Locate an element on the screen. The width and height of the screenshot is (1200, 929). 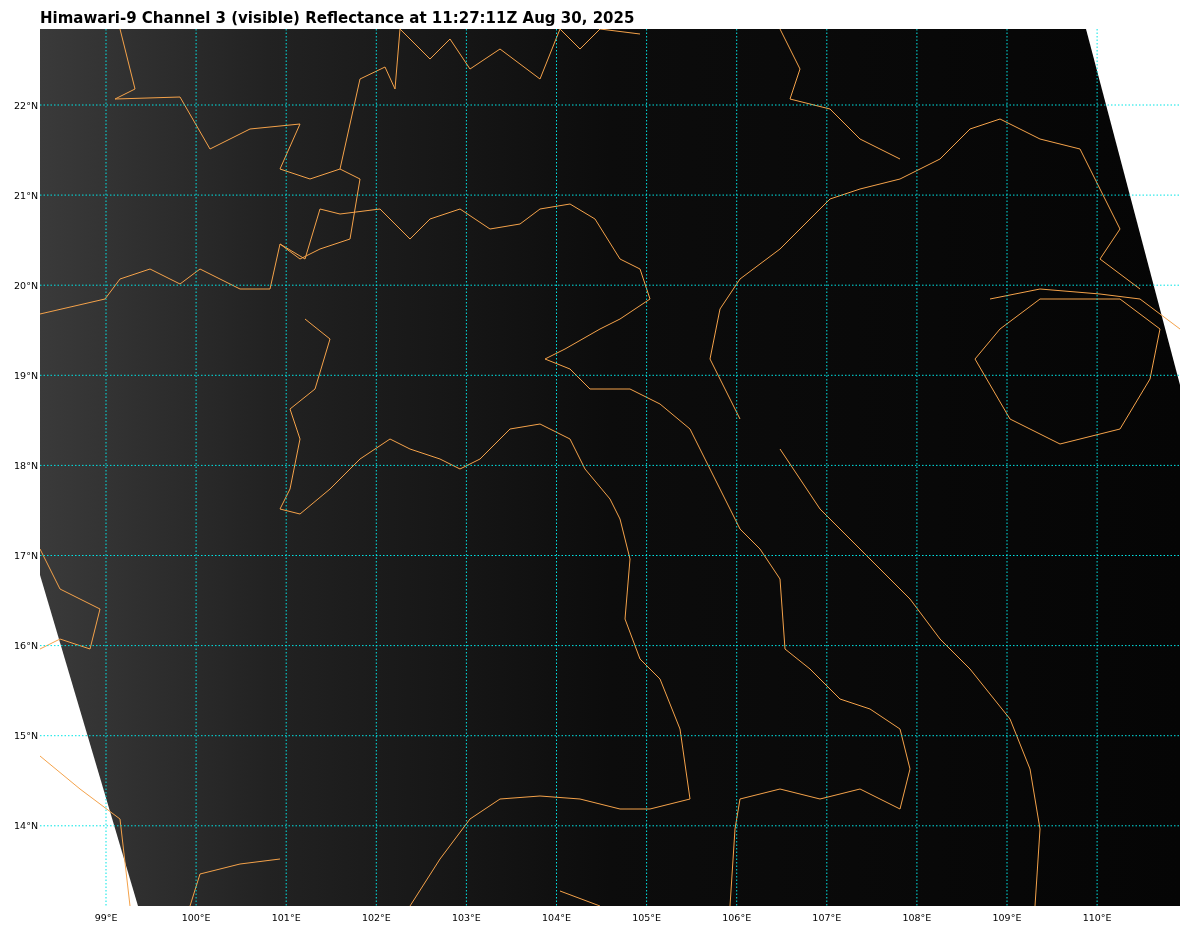
latitude-label: 21°N is located at coordinates (26, 195).